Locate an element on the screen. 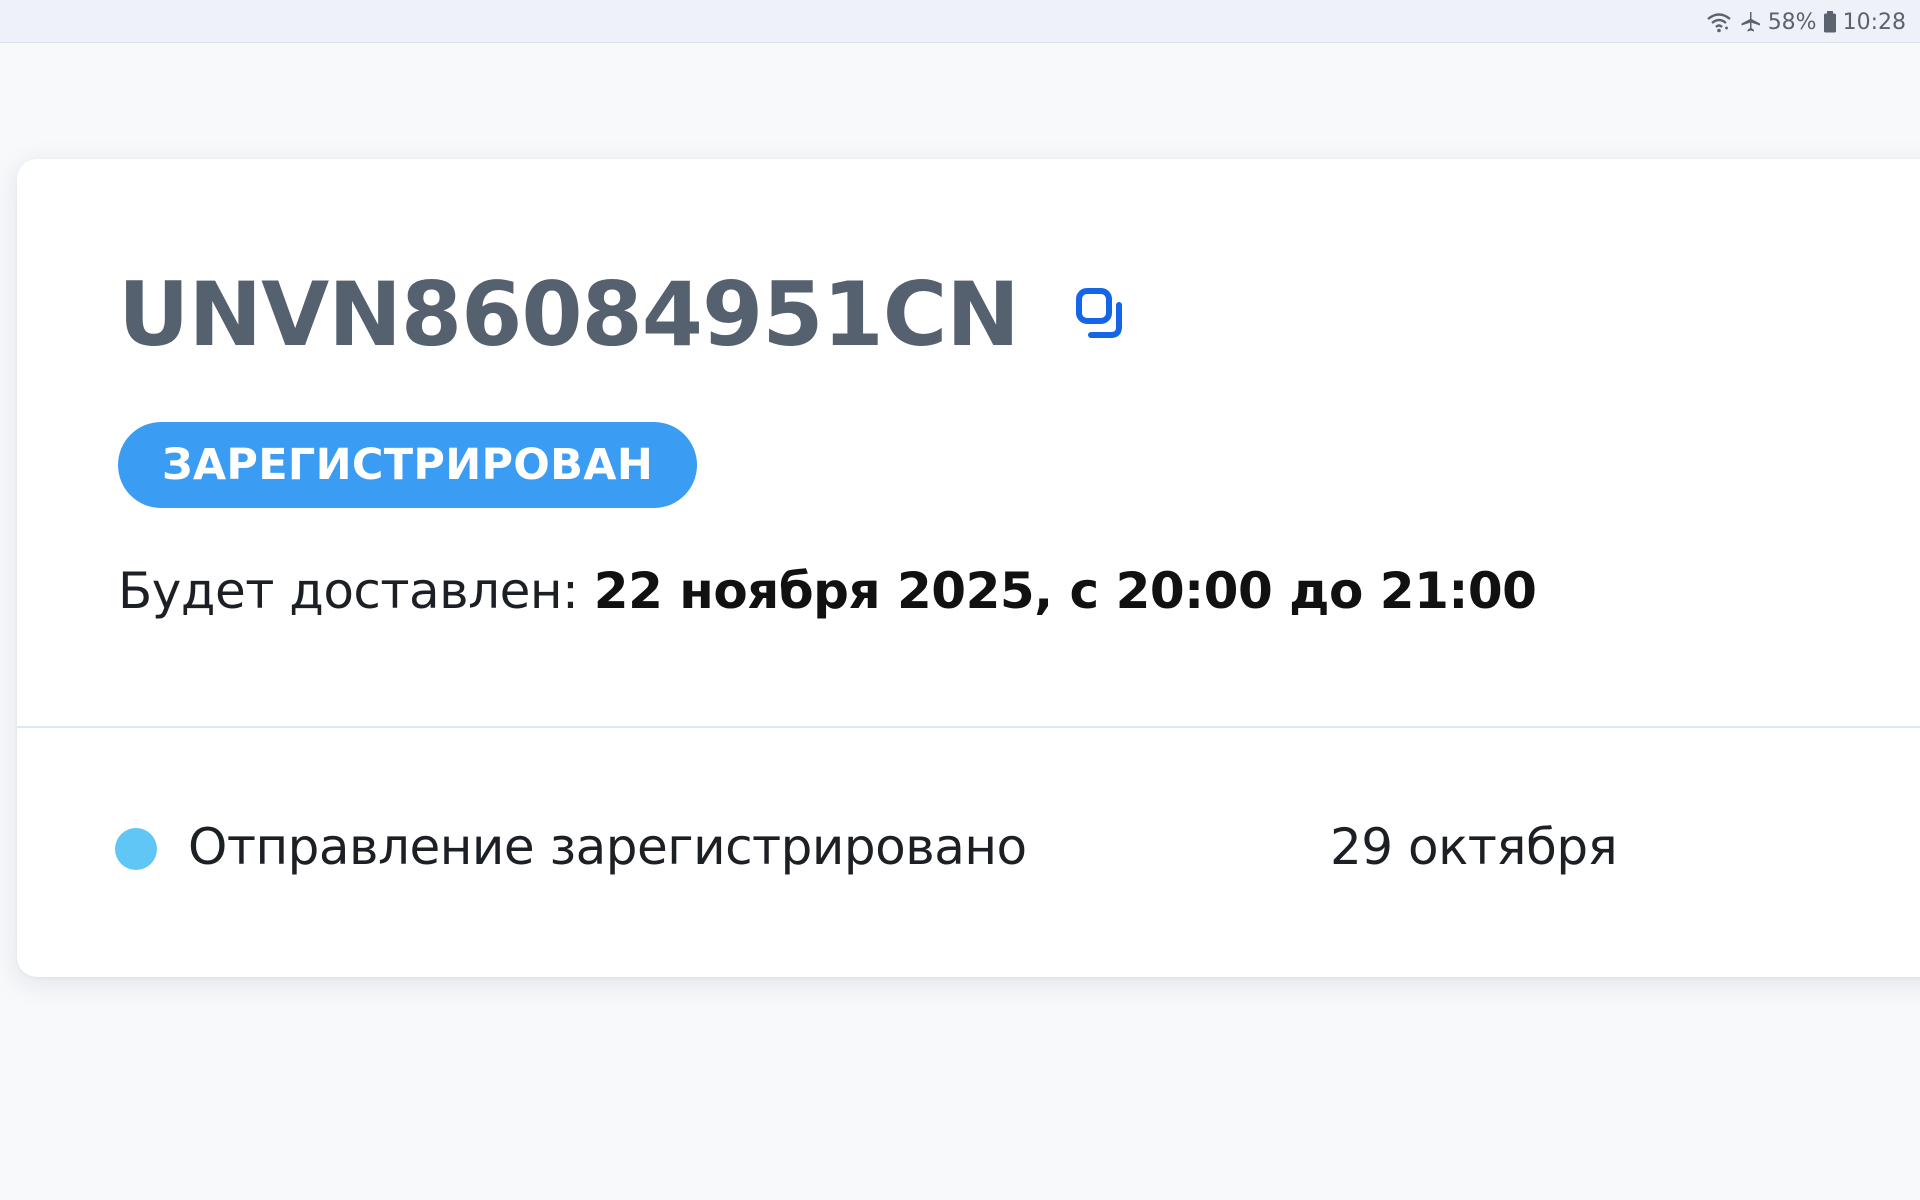  event-date: 29 октября is located at coordinates (1474, 847).